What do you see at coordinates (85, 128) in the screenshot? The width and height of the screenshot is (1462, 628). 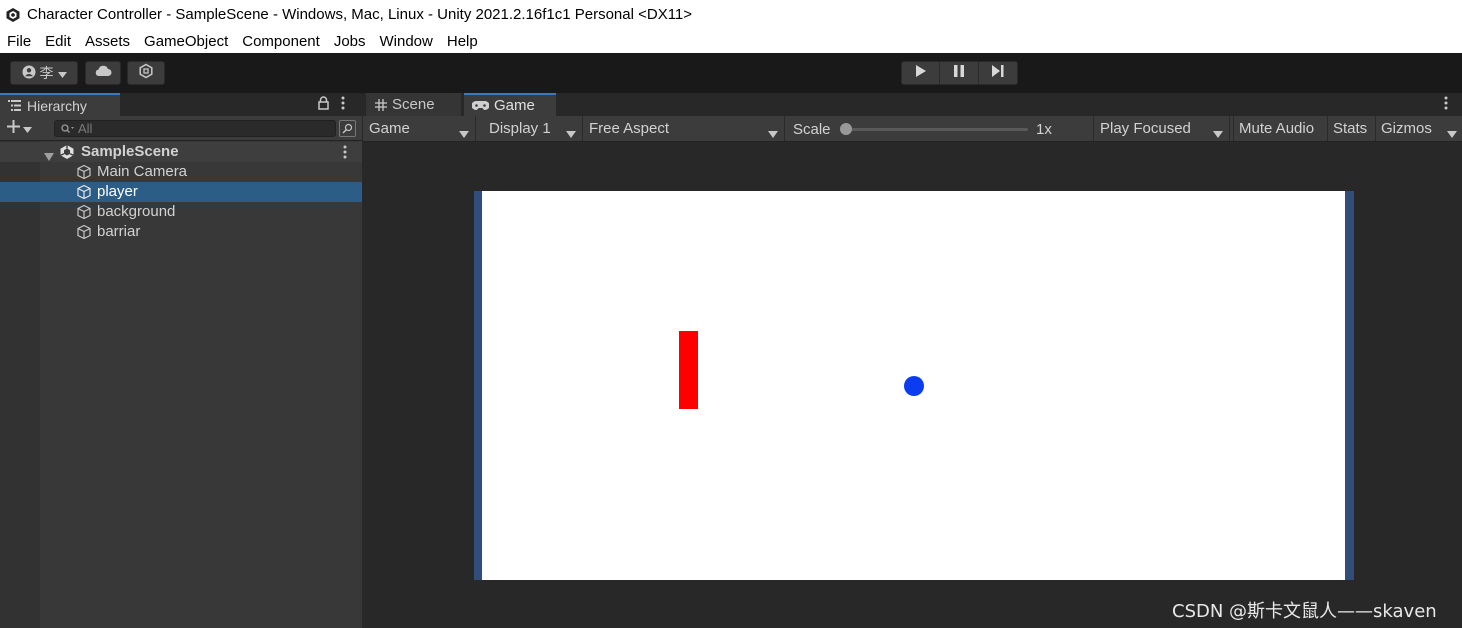 I see `hierarchy-search-placeholder: All` at bounding box center [85, 128].